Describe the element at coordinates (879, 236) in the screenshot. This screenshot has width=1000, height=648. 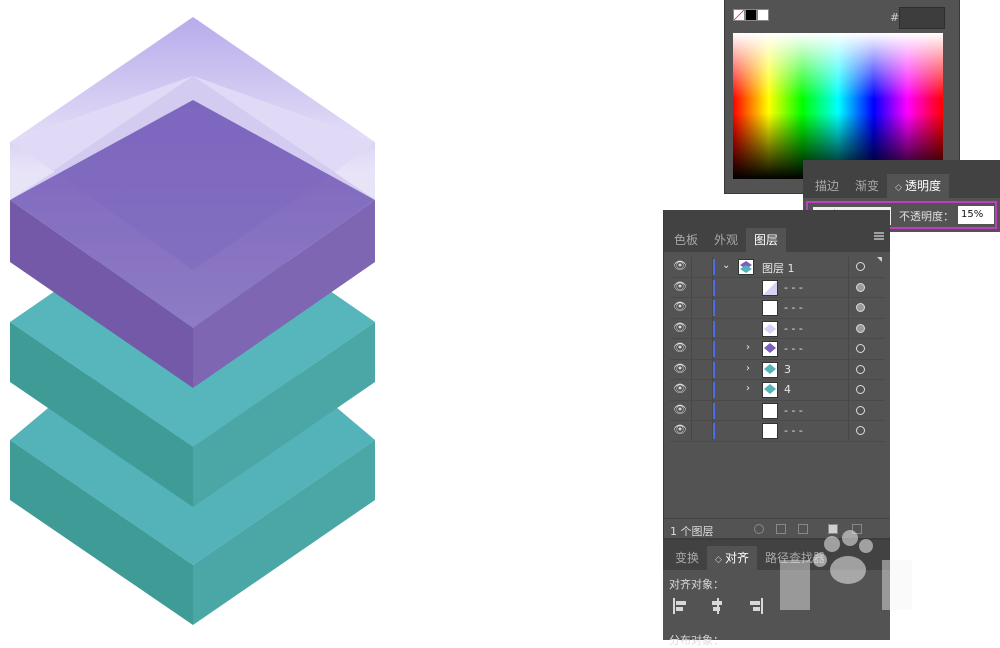
I see `panel-menu-icon` at that location.